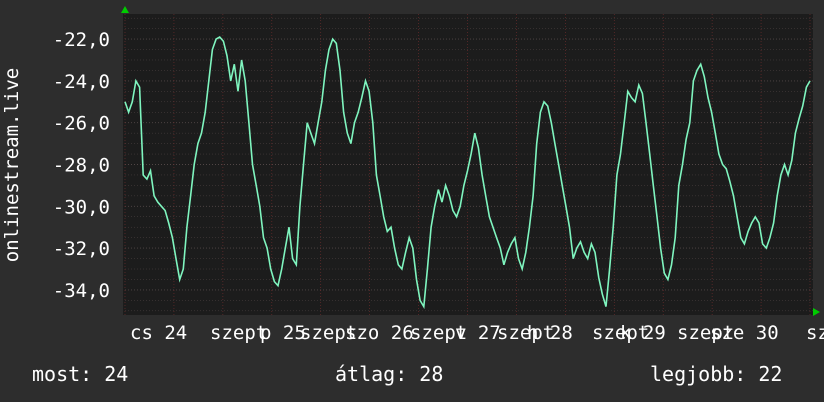 The height and width of the screenshot is (402, 824). I want to click on x-tick-label: k 29, so click(643, 333).